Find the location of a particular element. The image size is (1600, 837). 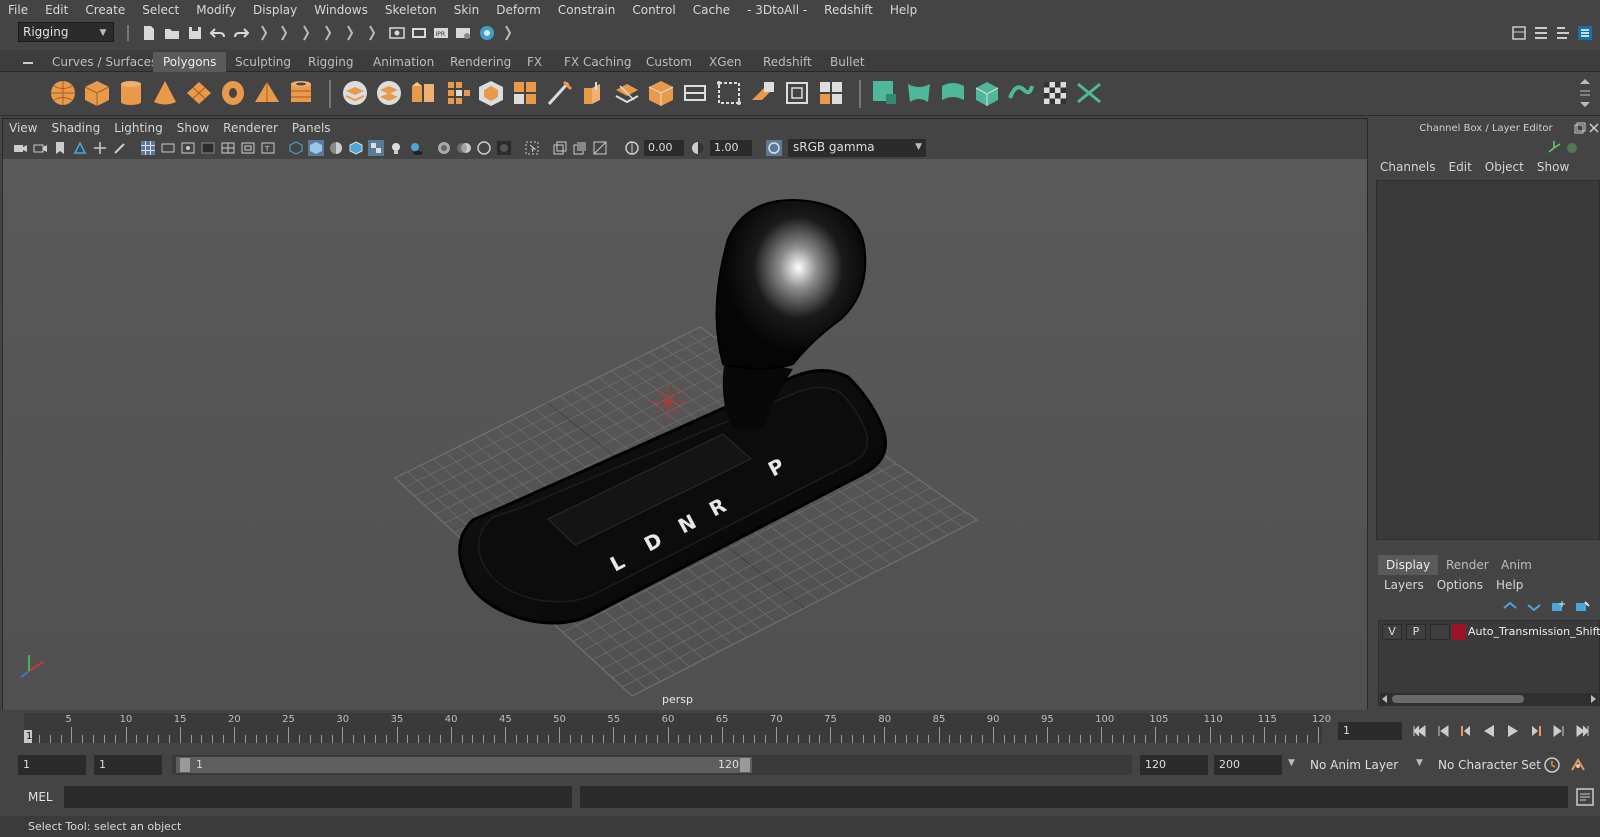

automatic-uv-icon is located at coordinates (729, 93).